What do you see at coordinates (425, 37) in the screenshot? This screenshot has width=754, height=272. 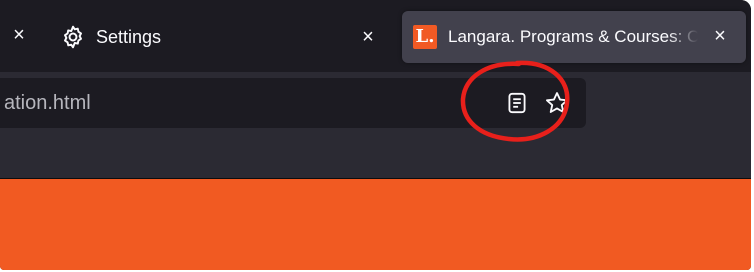 I see `langara-favicon-icon: L.` at bounding box center [425, 37].